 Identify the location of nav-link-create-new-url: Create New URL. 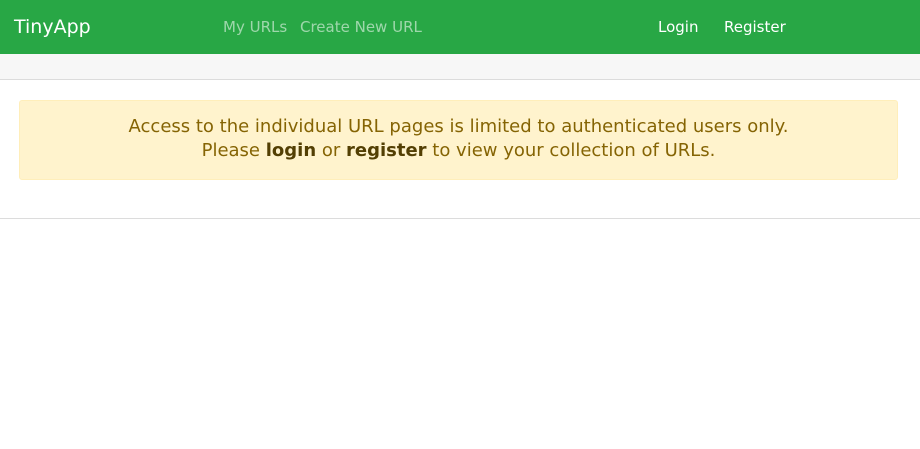
(361, 27).